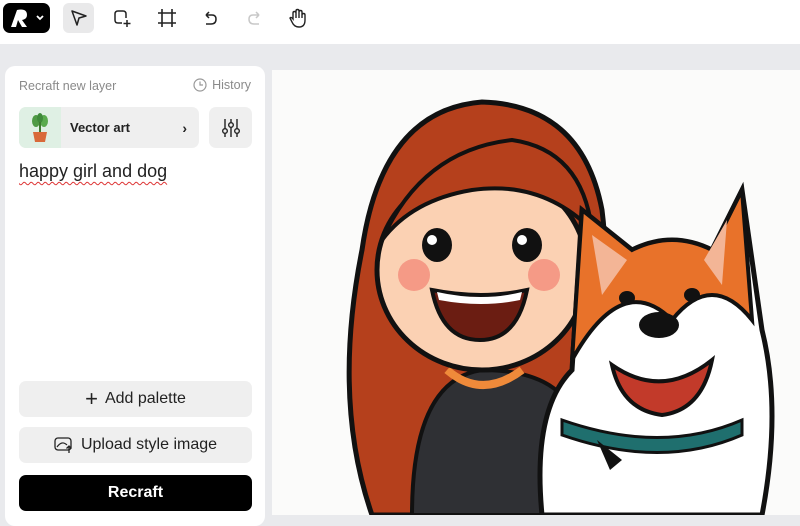  I want to click on prompt-input: happy girl and dog, so click(93, 171).